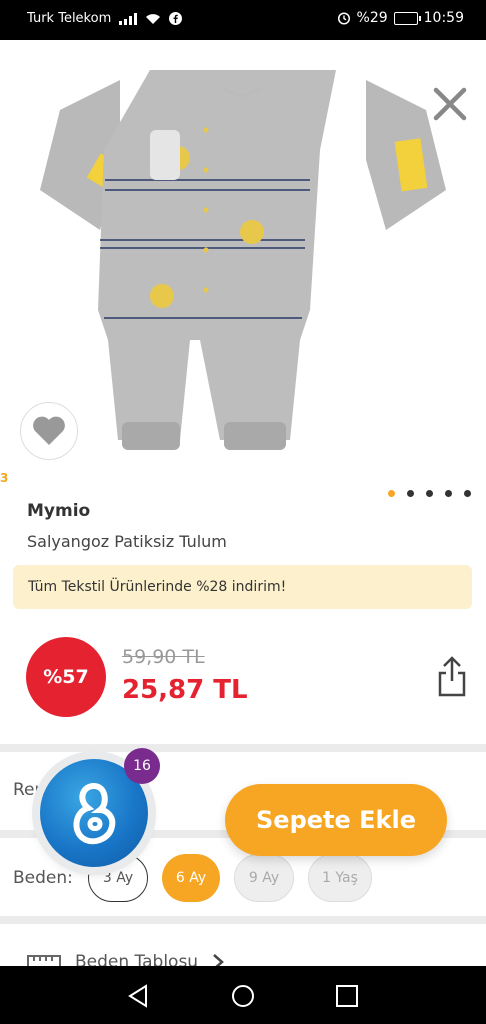 The height and width of the screenshot is (1024, 486). Describe the element at coordinates (242, 93) in the screenshot. I see `collapse-chevron-icon` at that location.